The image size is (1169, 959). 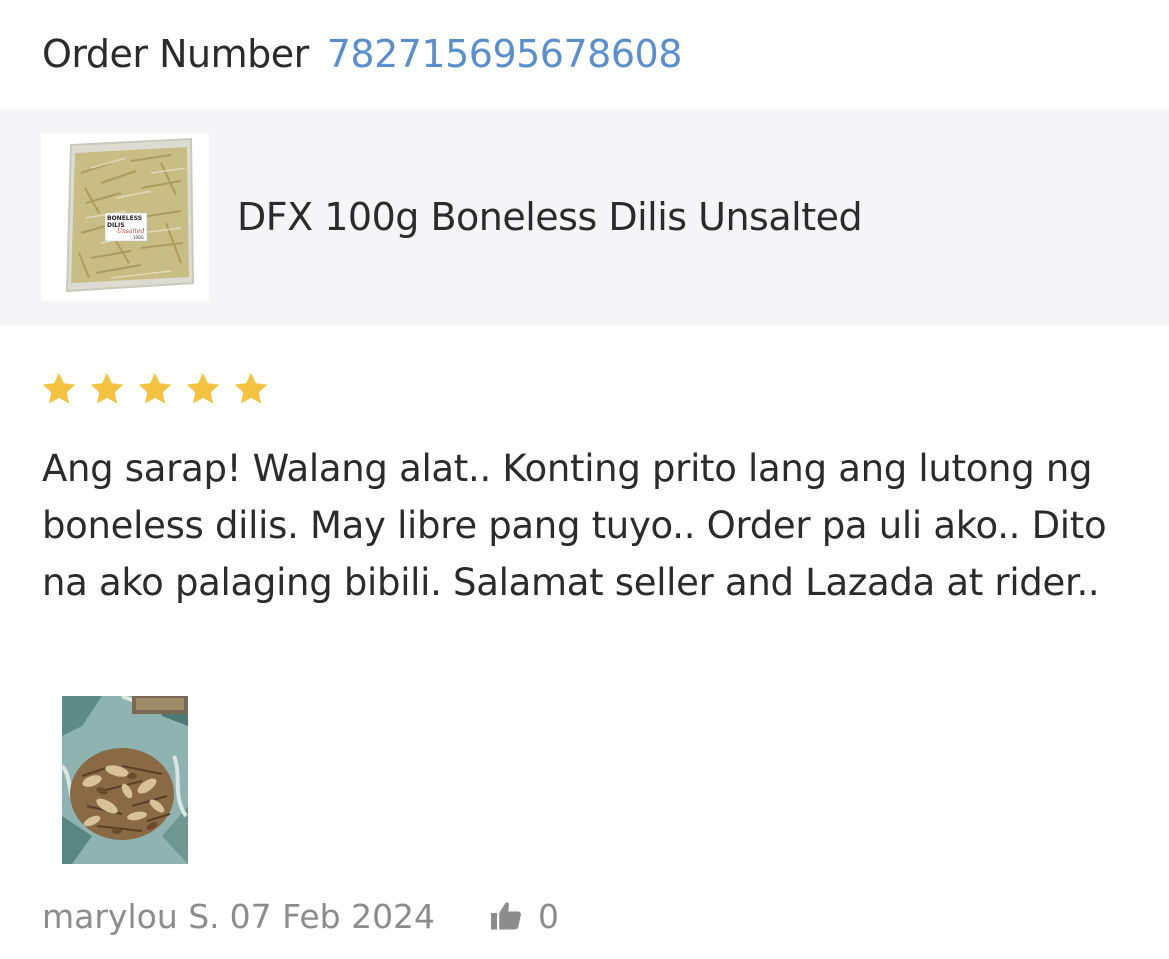 I want to click on order-number-label: Order Number, so click(x=175, y=54).